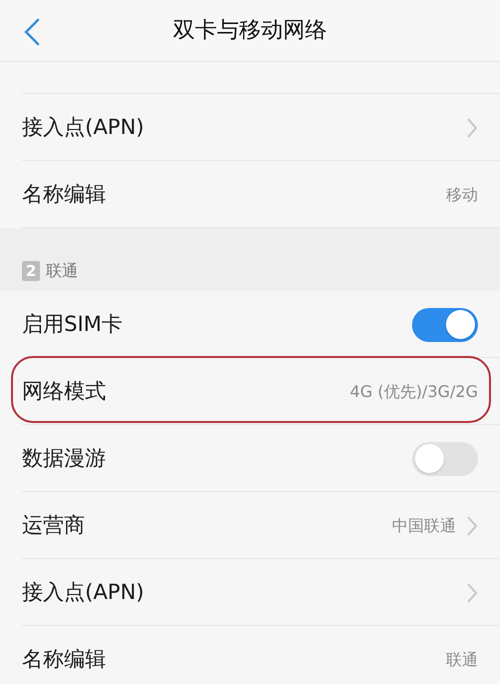 This screenshot has width=500, height=684. What do you see at coordinates (31, 271) in the screenshot?
I see `sim-badge: 2` at bounding box center [31, 271].